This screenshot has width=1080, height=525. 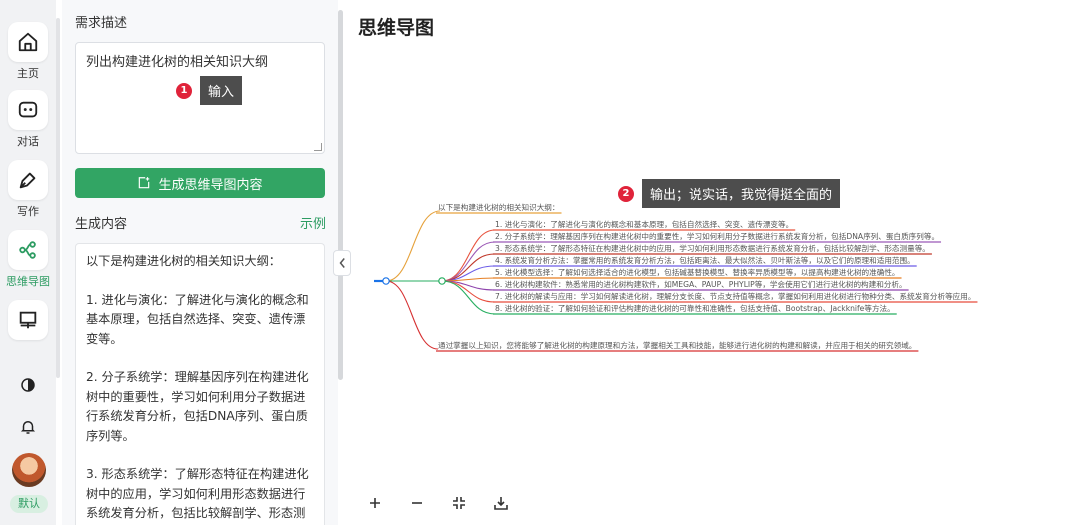 I want to click on nav-scrollbar, so click(x=58, y=198).